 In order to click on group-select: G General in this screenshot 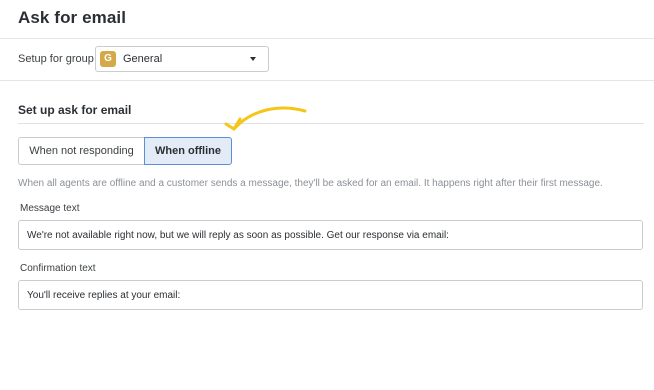, I will do `click(182, 59)`.